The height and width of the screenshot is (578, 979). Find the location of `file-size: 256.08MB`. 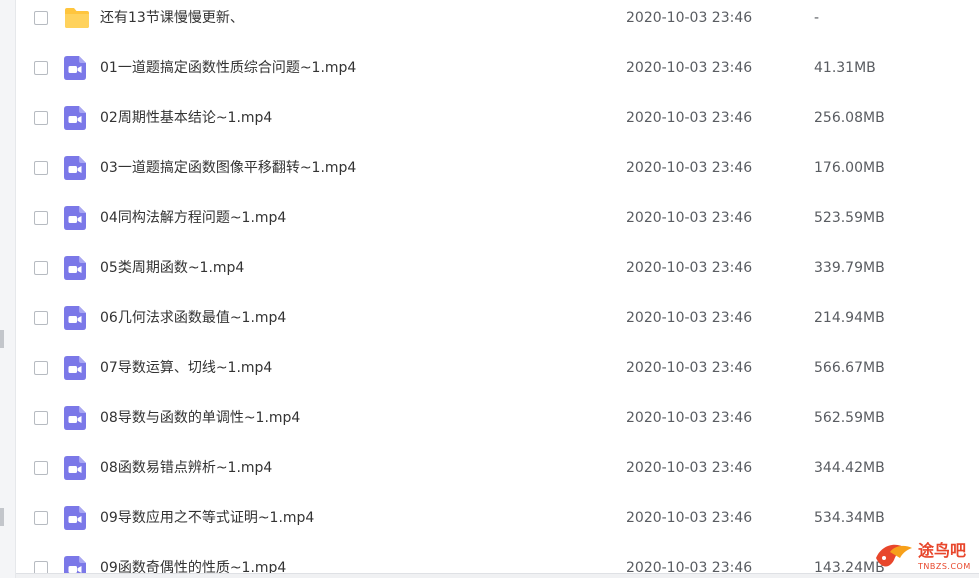

file-size: 256.08MB is located at coordinates (849, 118).